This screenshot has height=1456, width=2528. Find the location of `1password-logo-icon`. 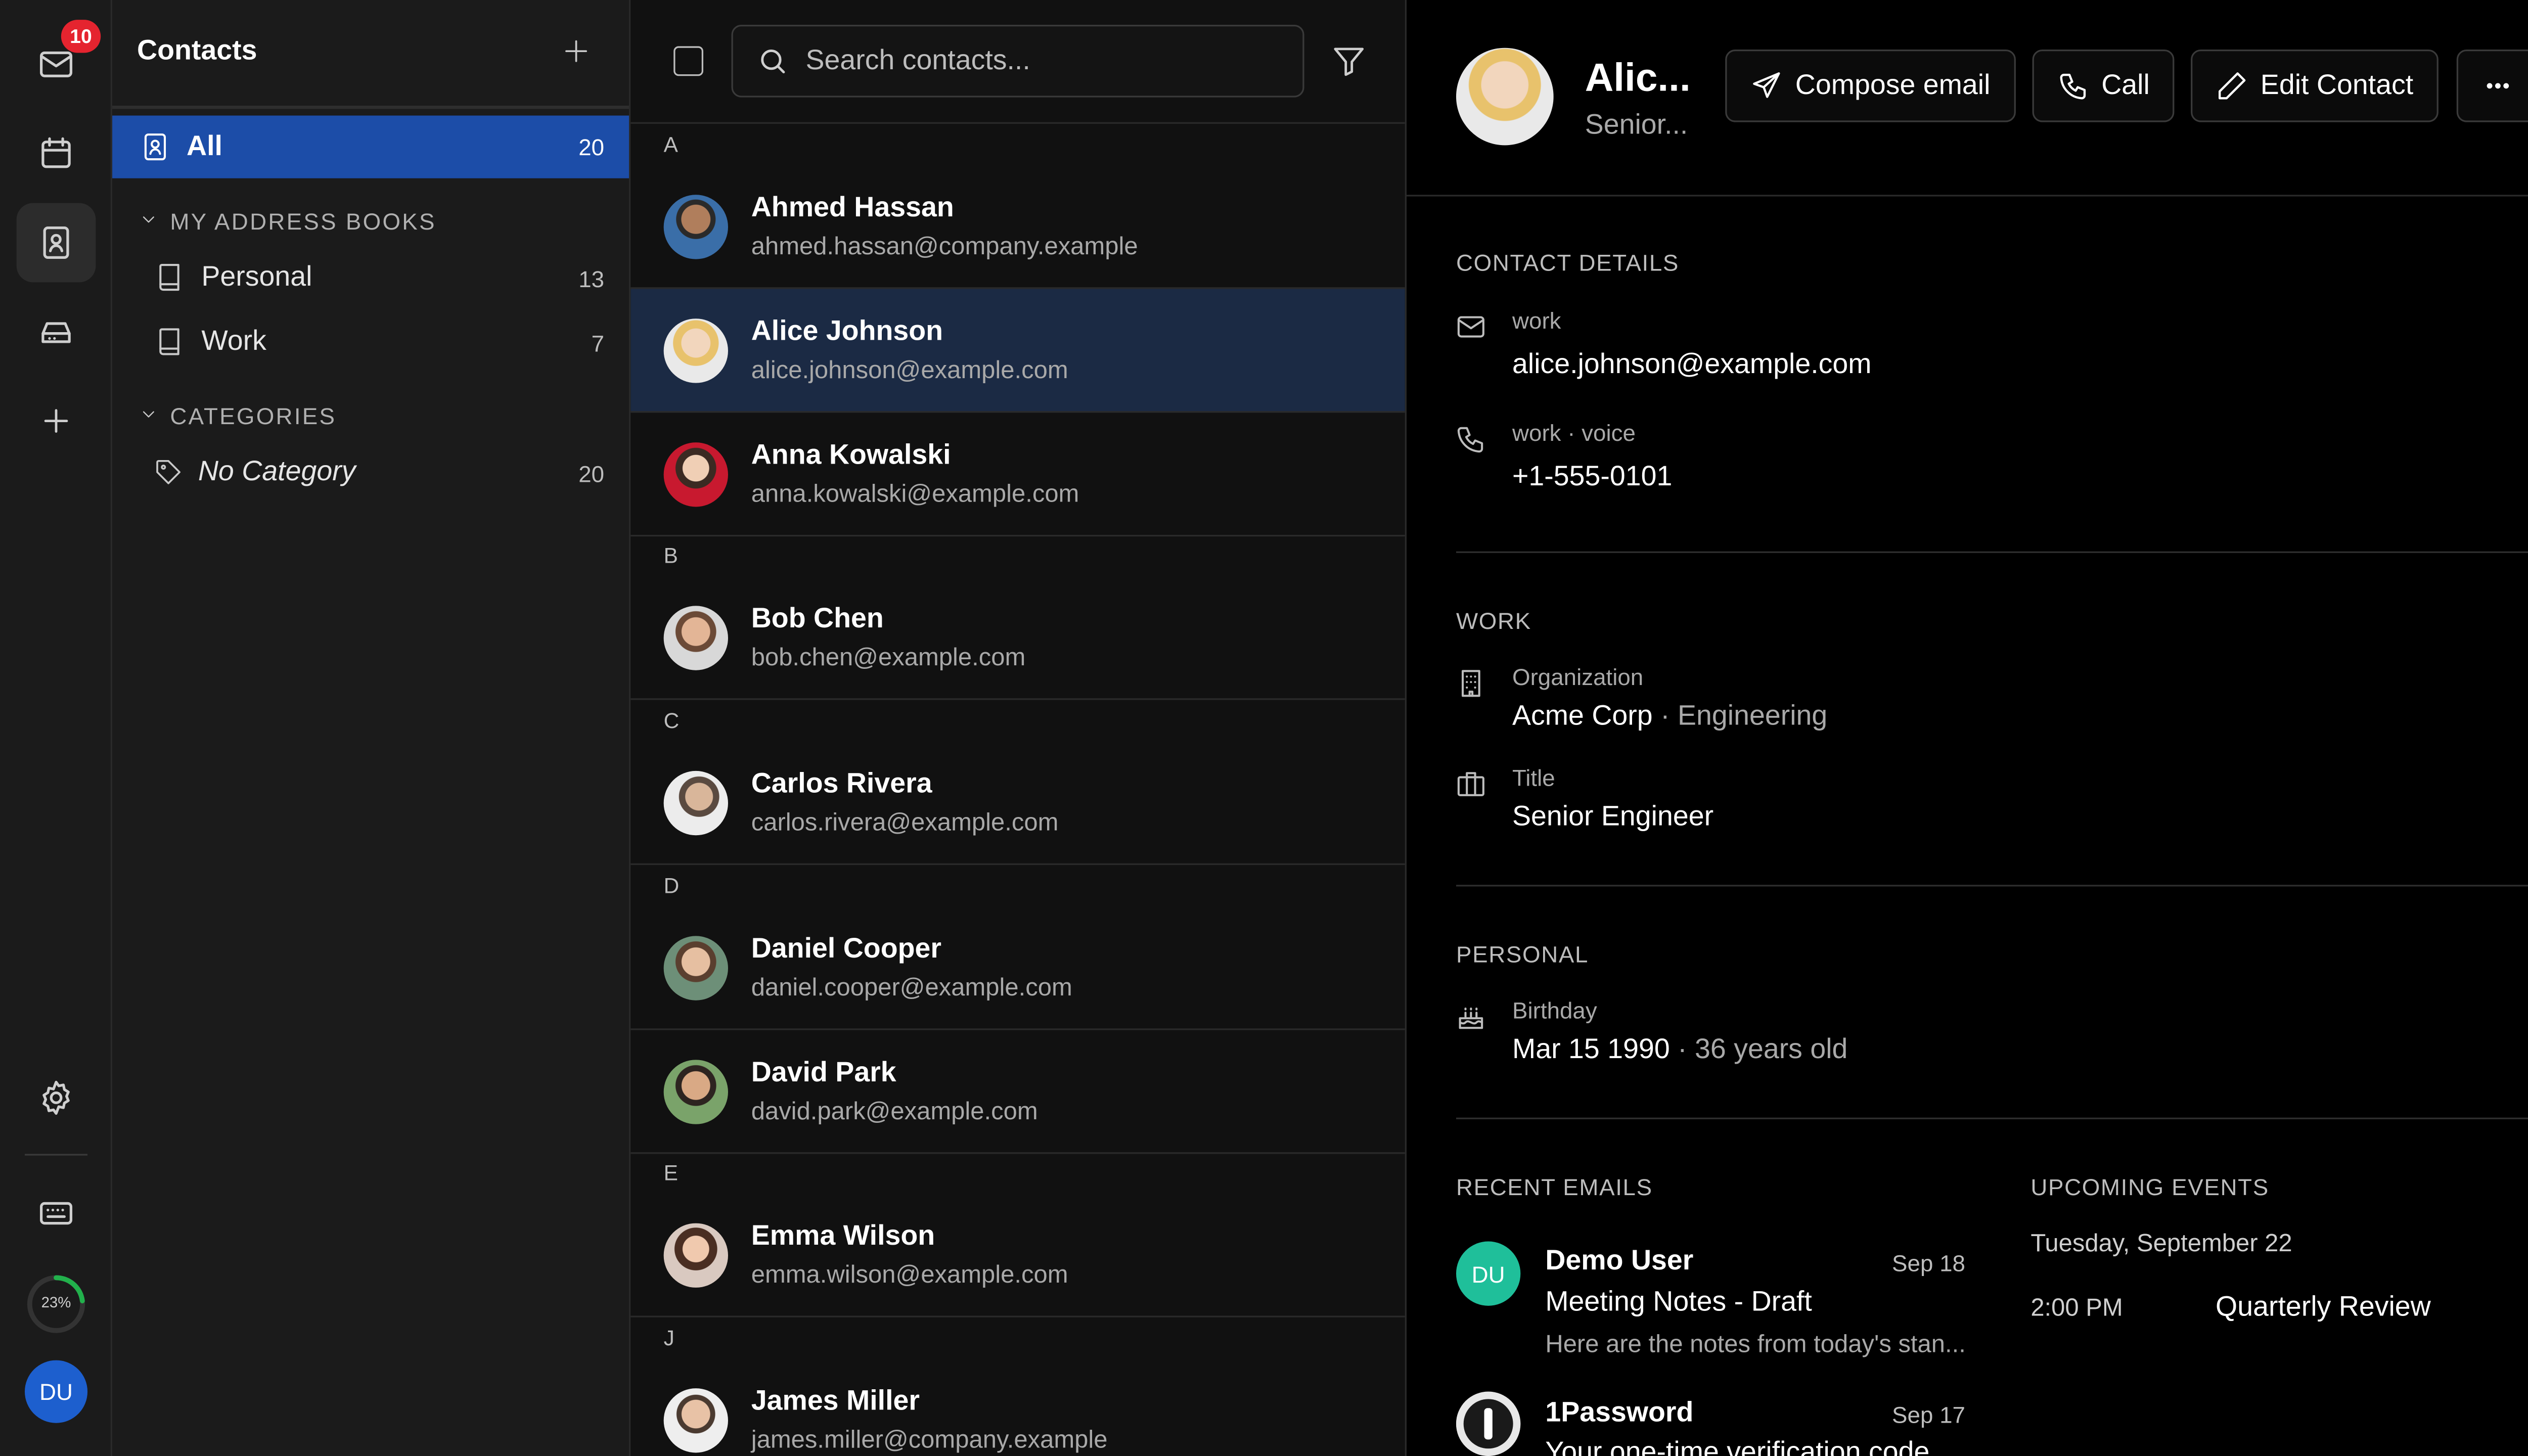

1password-logo-icon is located at coordinates (1489, 1423).